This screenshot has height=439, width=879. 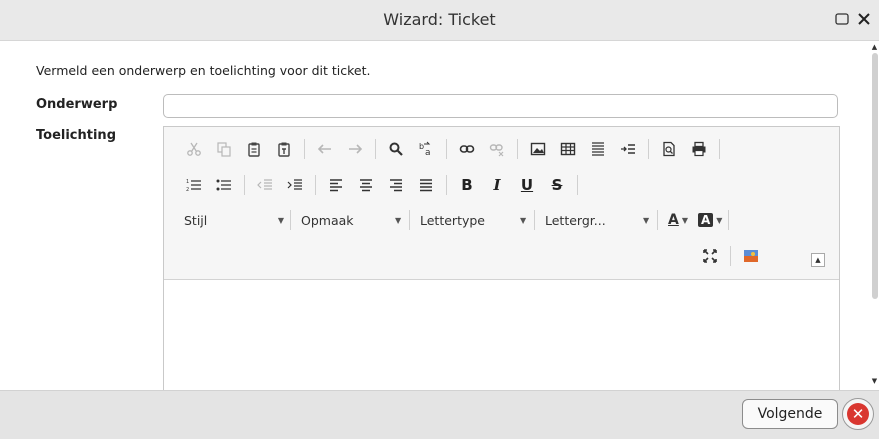 What do you see at coordinates (875, 176) in the screenshot?
I see `scrollbar-thumb` at bounding box center [875, 176].